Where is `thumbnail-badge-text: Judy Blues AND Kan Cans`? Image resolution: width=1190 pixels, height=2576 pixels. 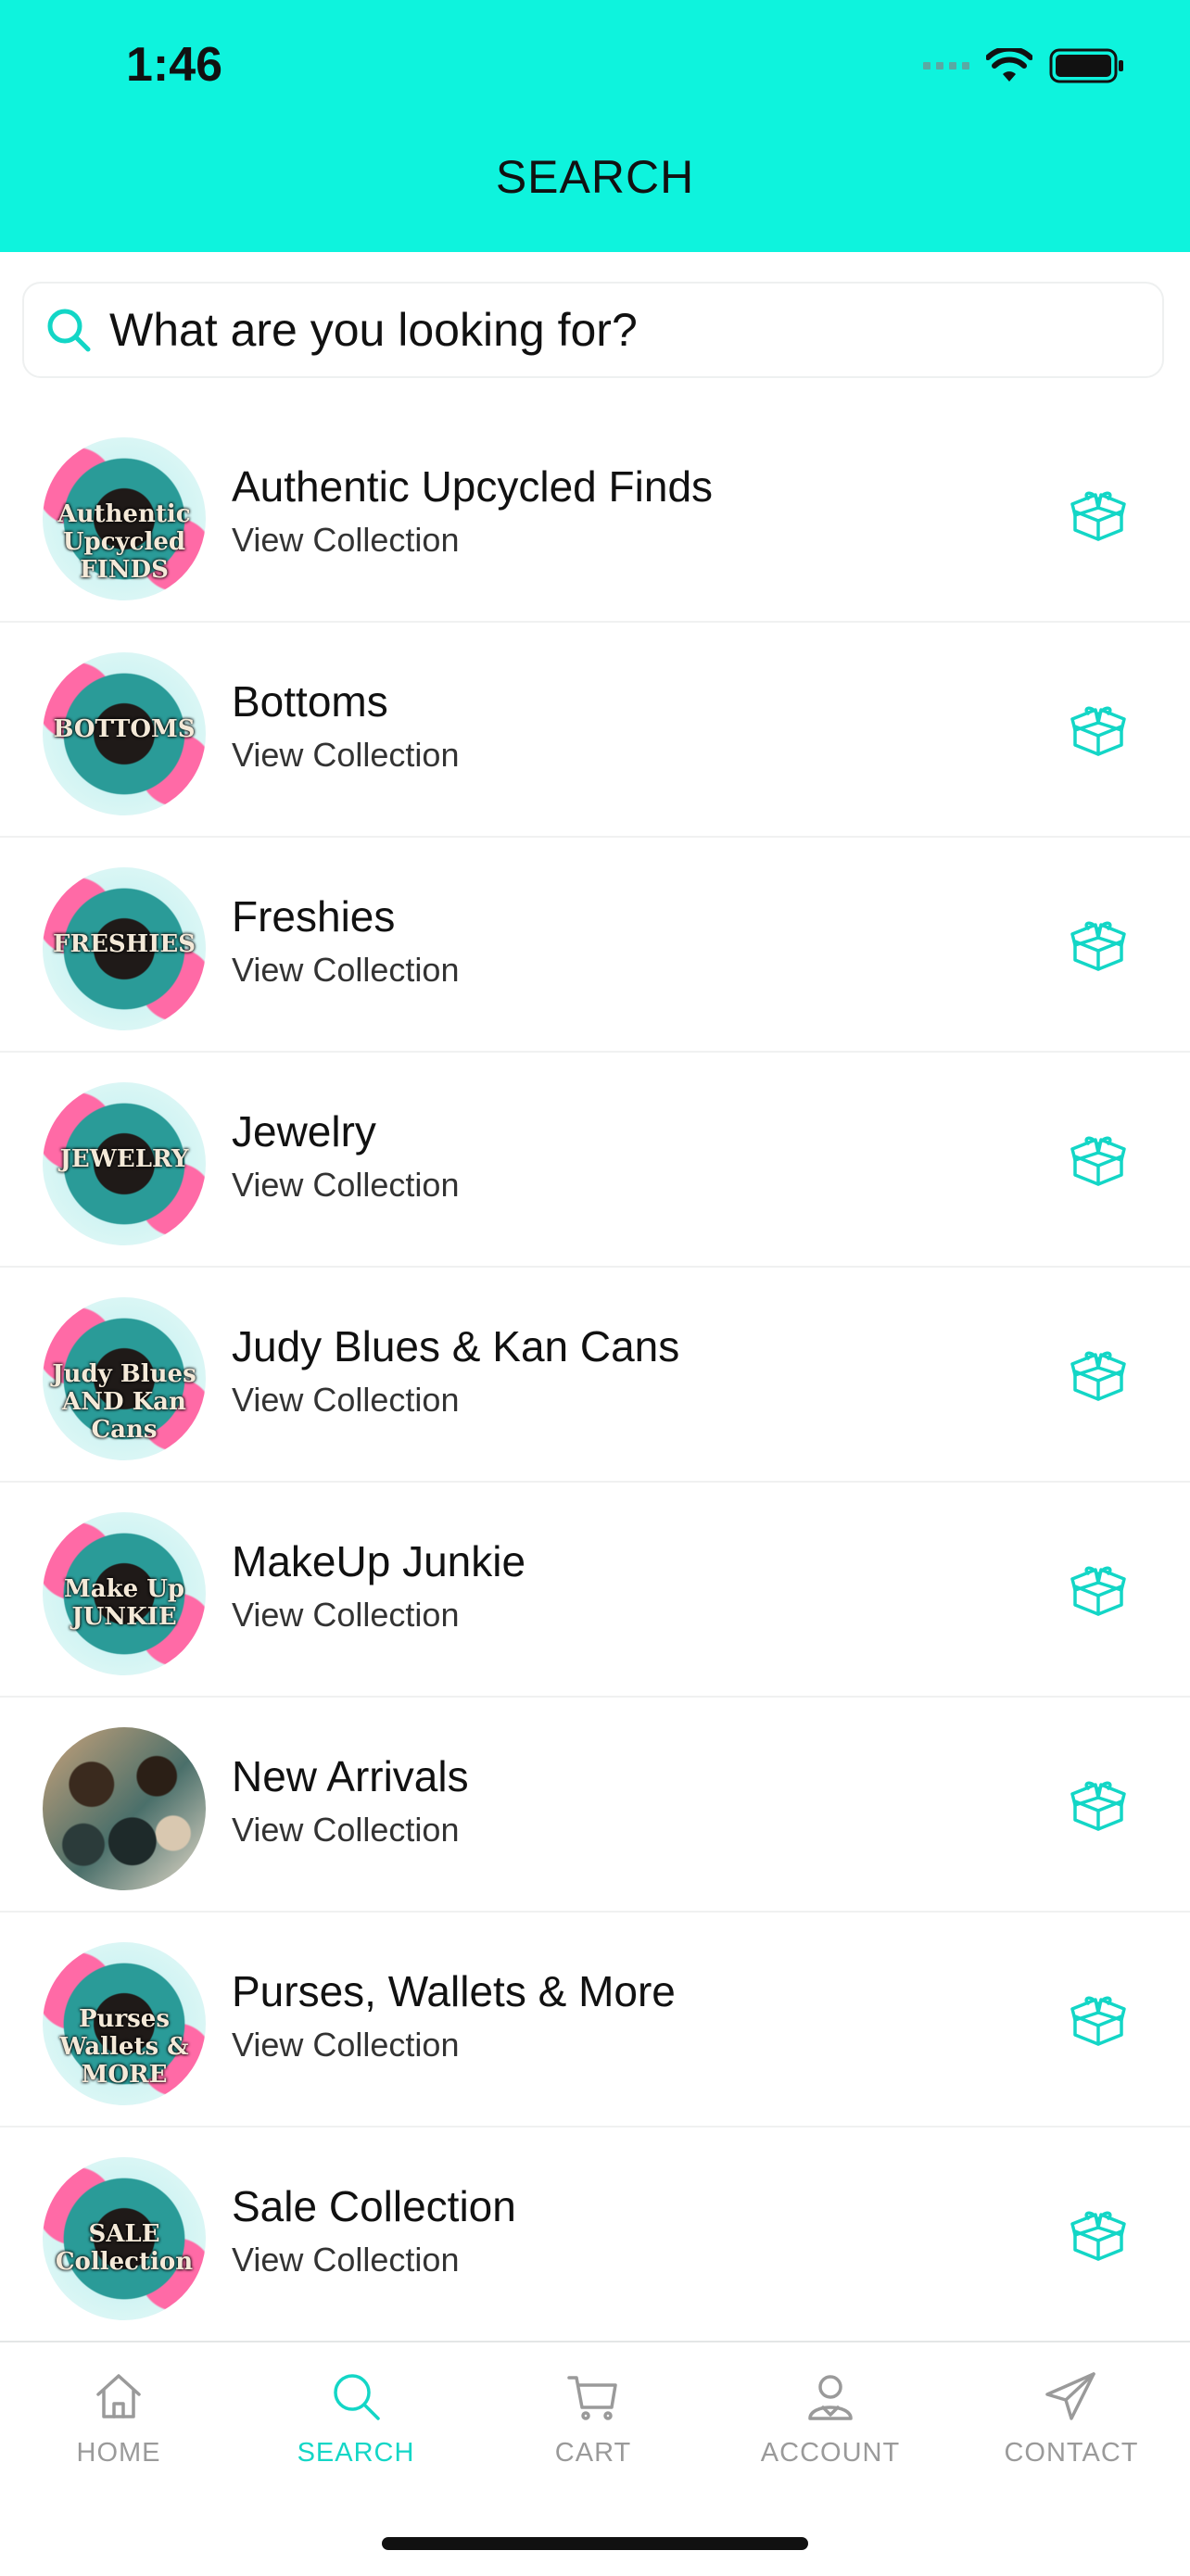 thumbnail-badge-text: Judy Blues AND Kan Cans is located at coordinates (124, 1402).